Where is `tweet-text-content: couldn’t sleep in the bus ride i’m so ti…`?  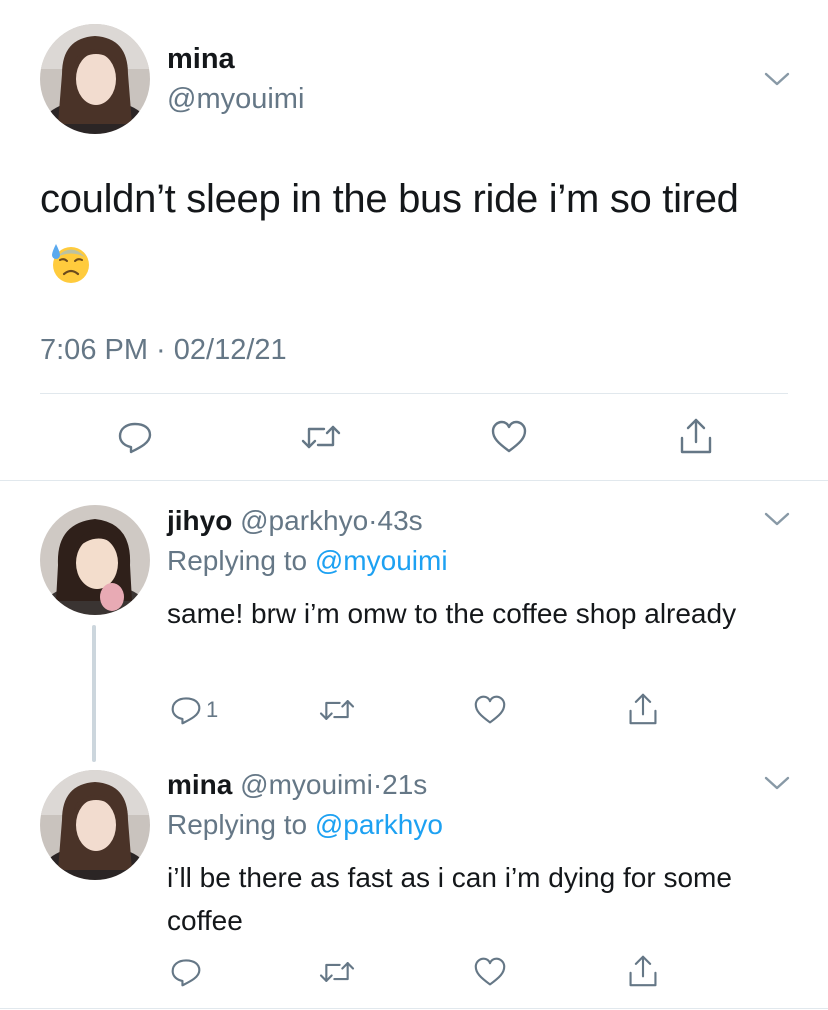
tweet-text-content: couldn’t sleep in the bus ride i’m so ti… is located at coordinates (389, 199).